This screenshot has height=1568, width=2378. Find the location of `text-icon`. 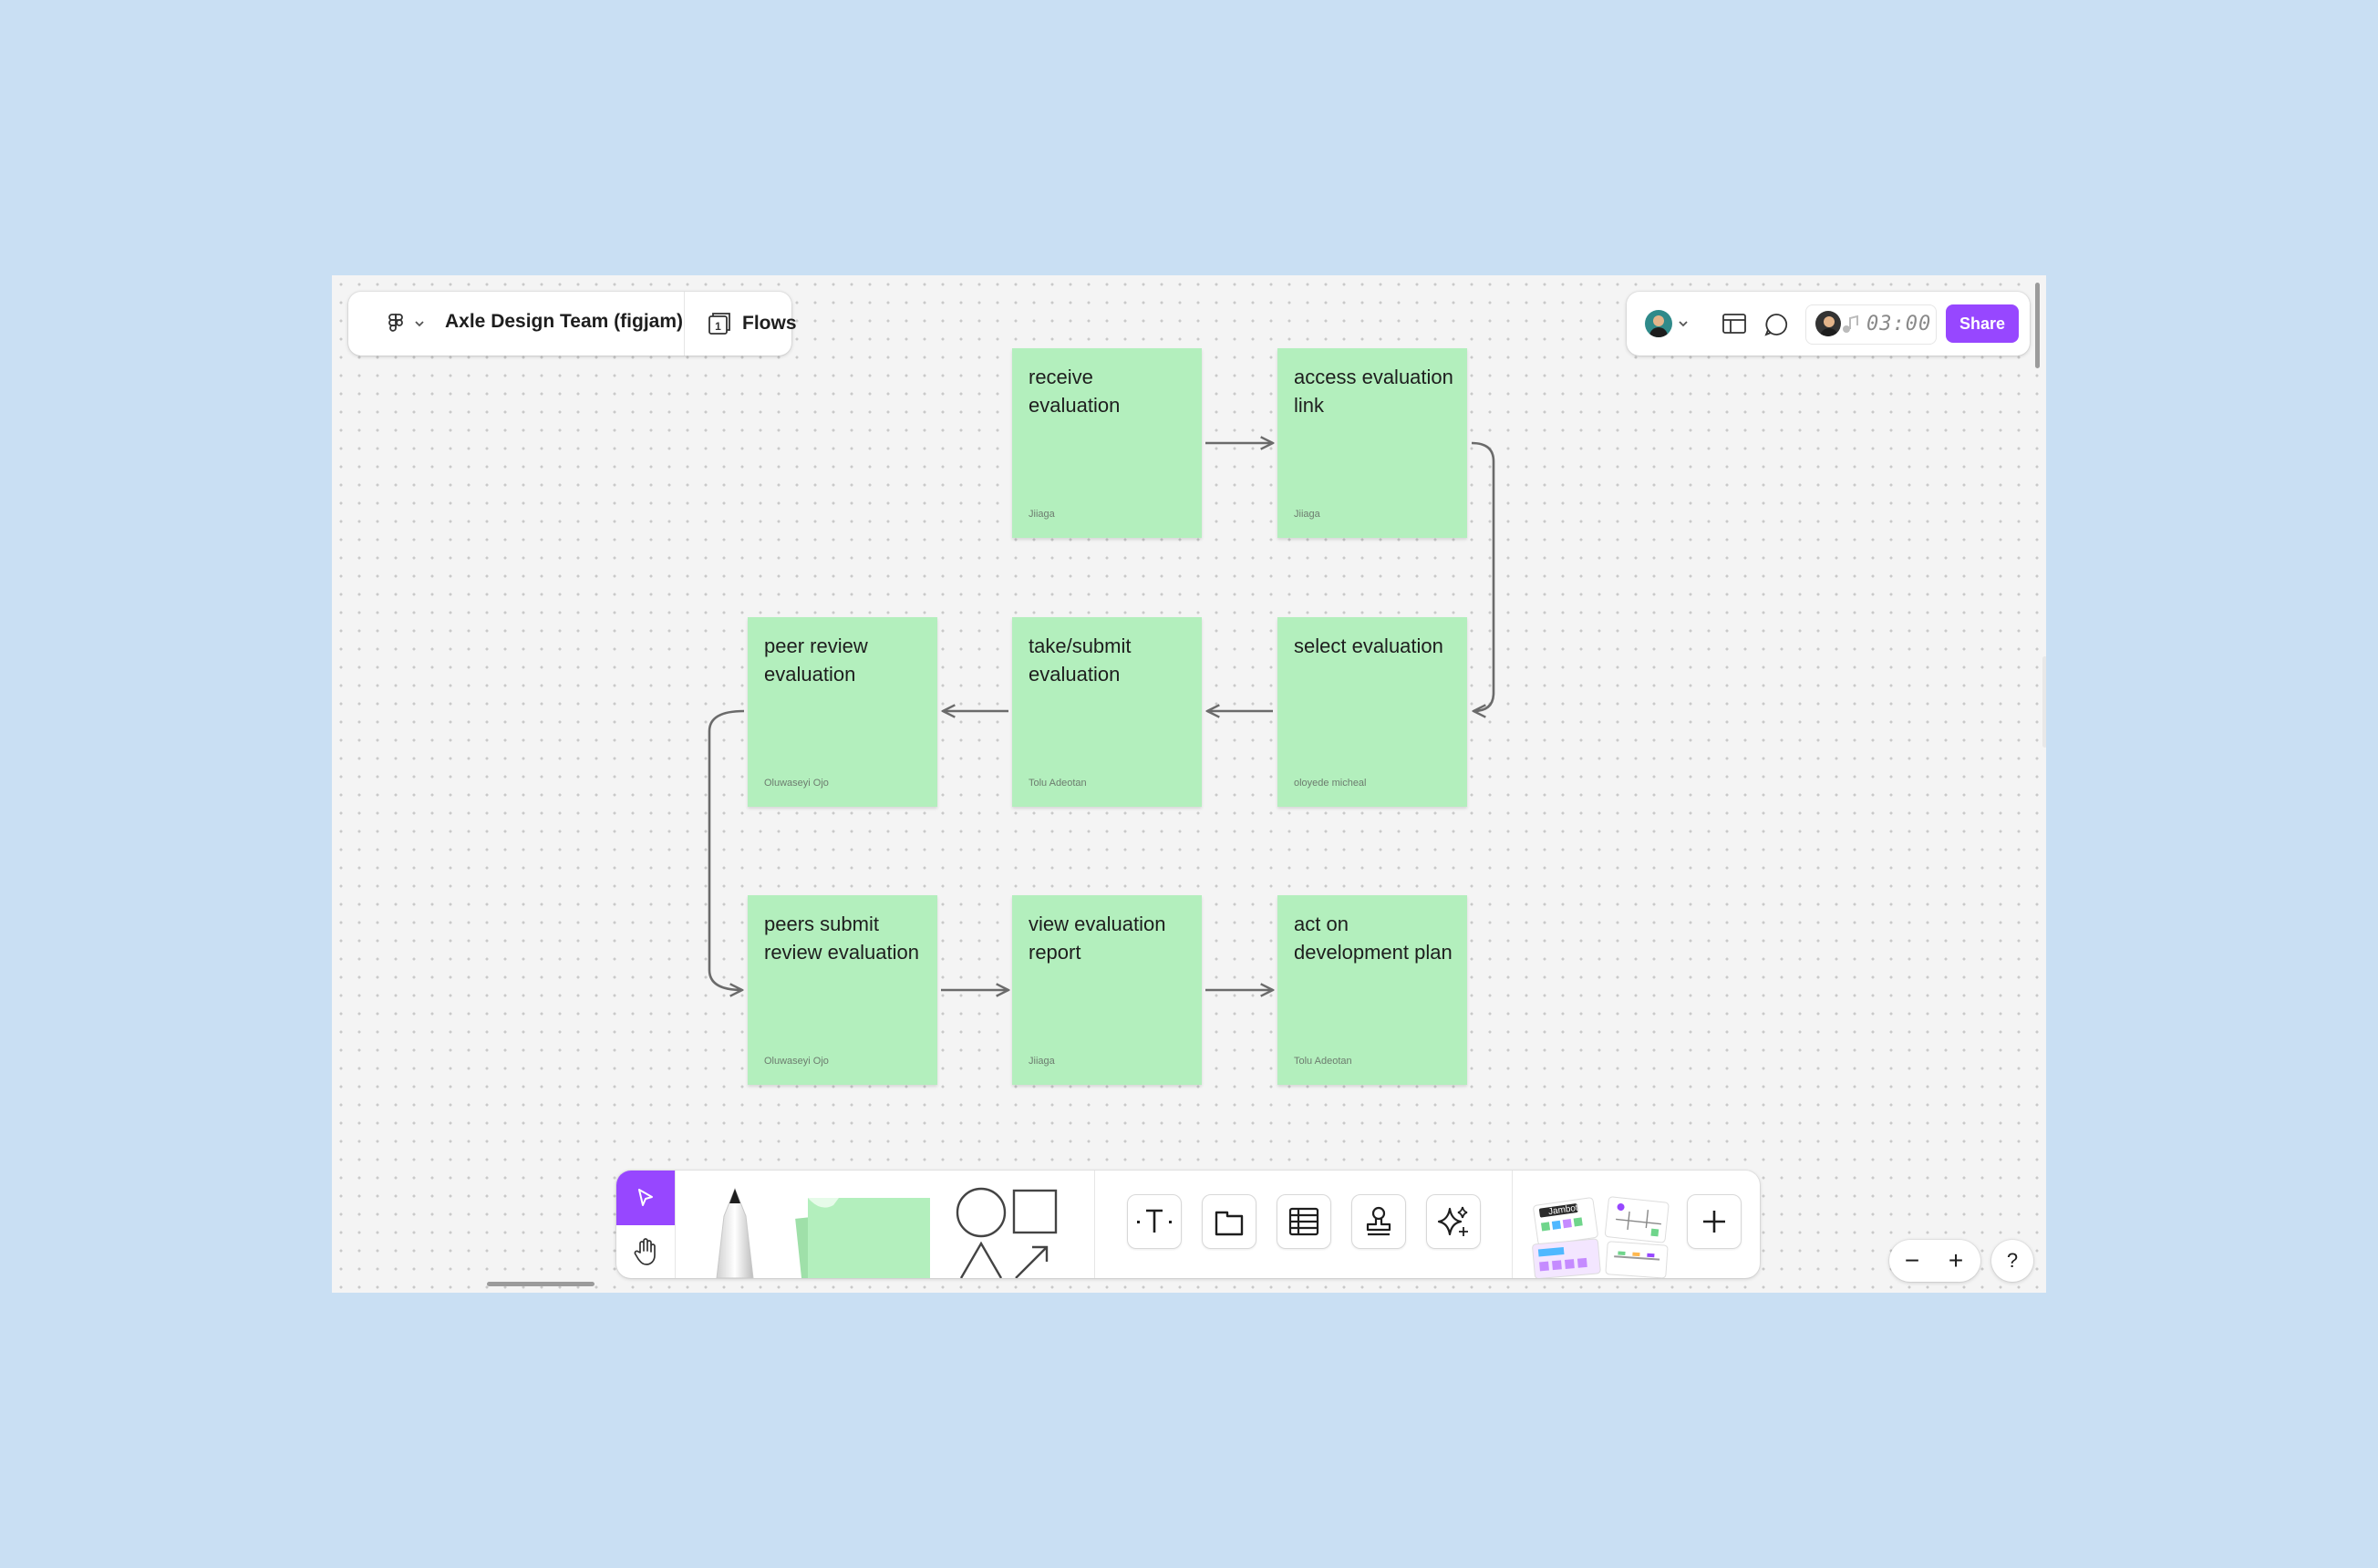

text-icon is located at coordinates (1155, 1221).